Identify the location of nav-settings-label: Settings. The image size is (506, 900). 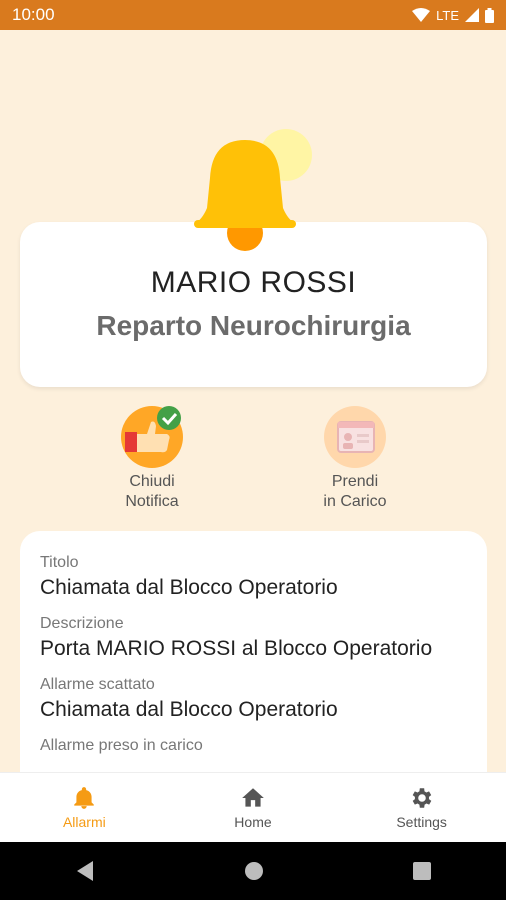
(421, 822).